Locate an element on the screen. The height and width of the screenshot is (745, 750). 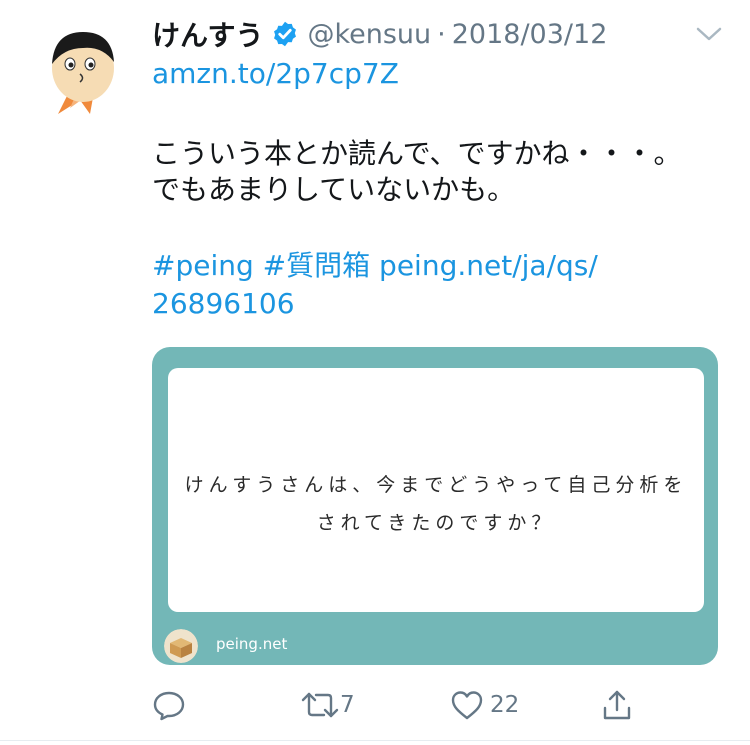
tweet-date: 2018/03/12 is located at coordinates (530, 34).